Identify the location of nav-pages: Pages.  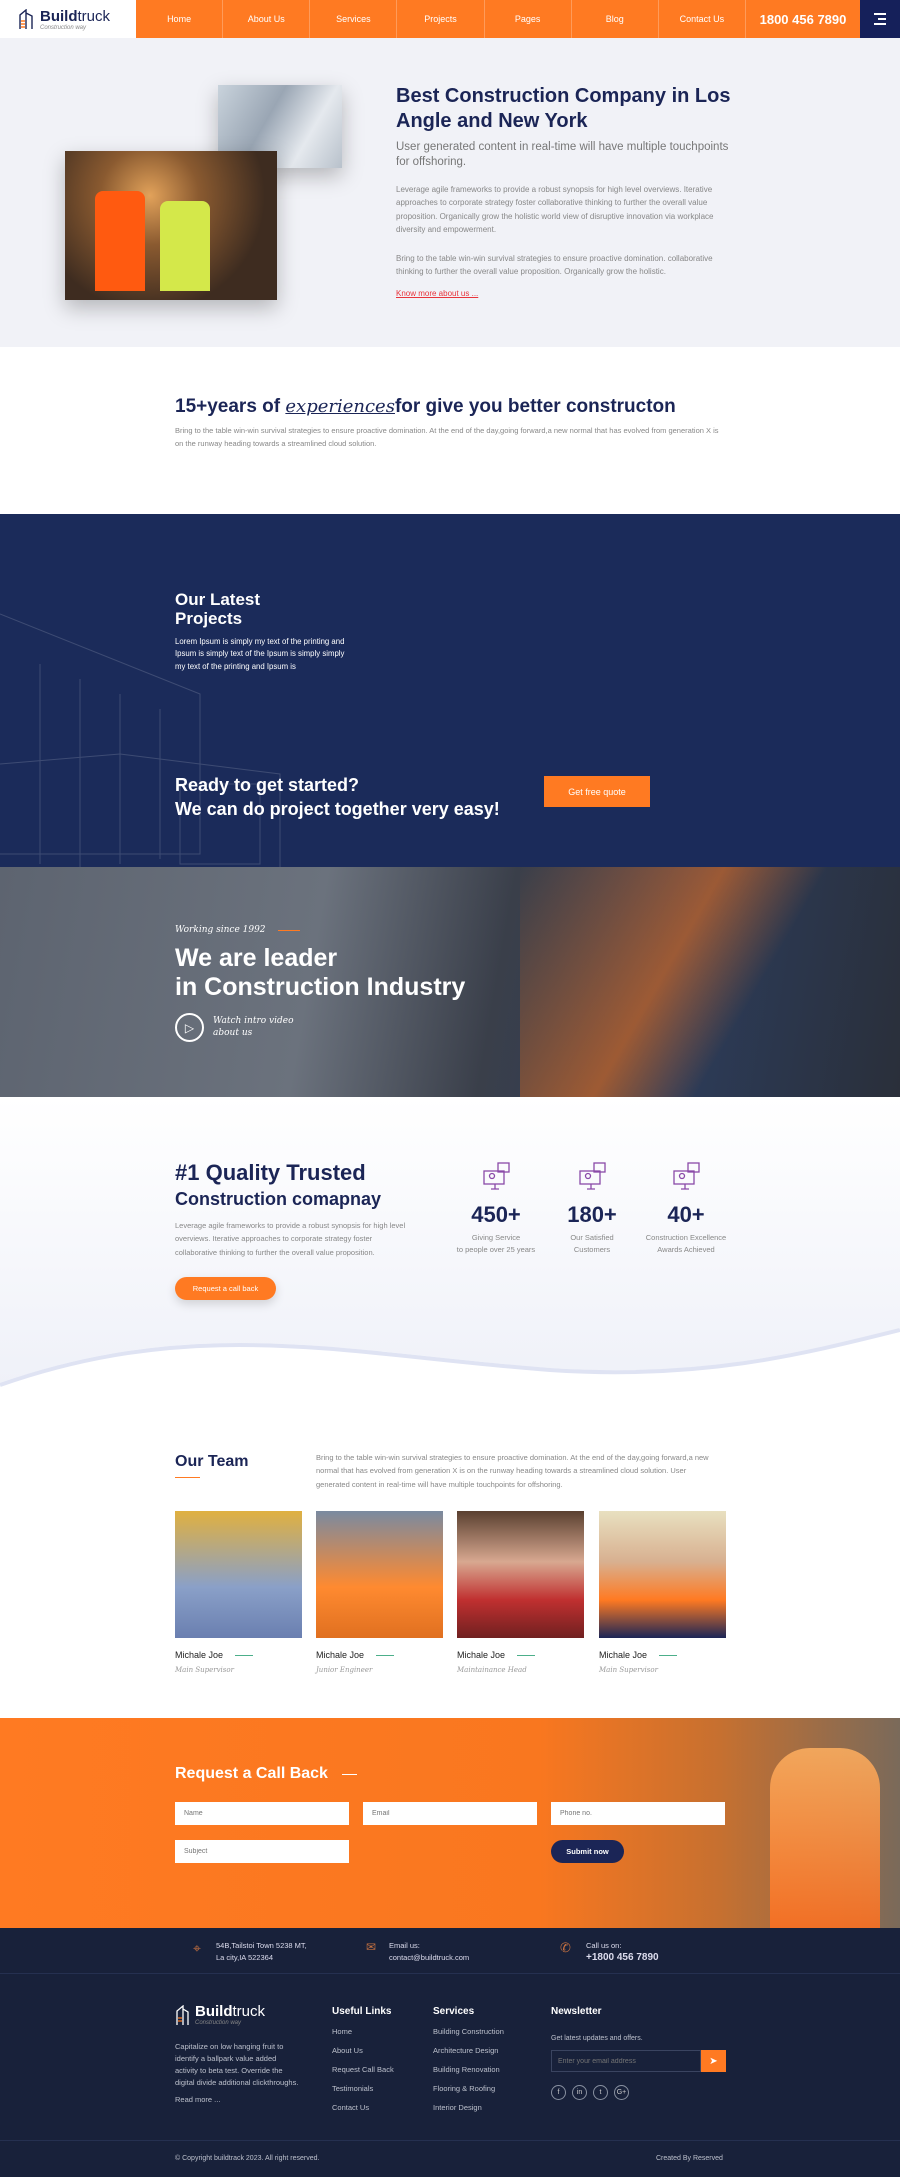
(528, 19).